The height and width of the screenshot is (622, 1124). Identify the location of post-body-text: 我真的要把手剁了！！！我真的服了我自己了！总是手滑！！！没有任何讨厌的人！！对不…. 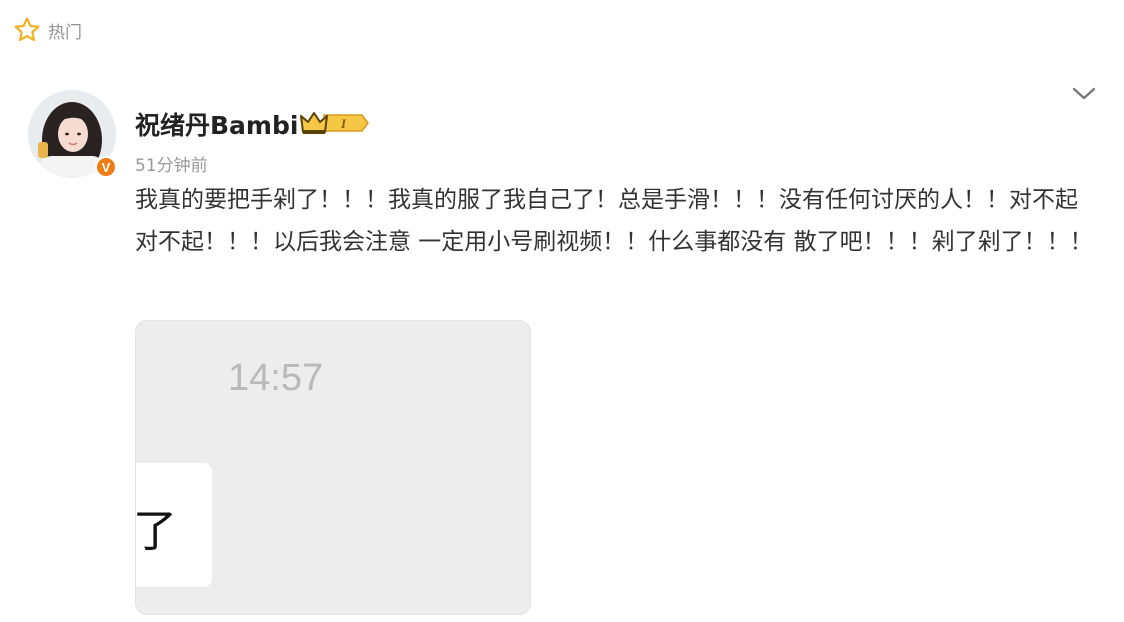
(614, 221).